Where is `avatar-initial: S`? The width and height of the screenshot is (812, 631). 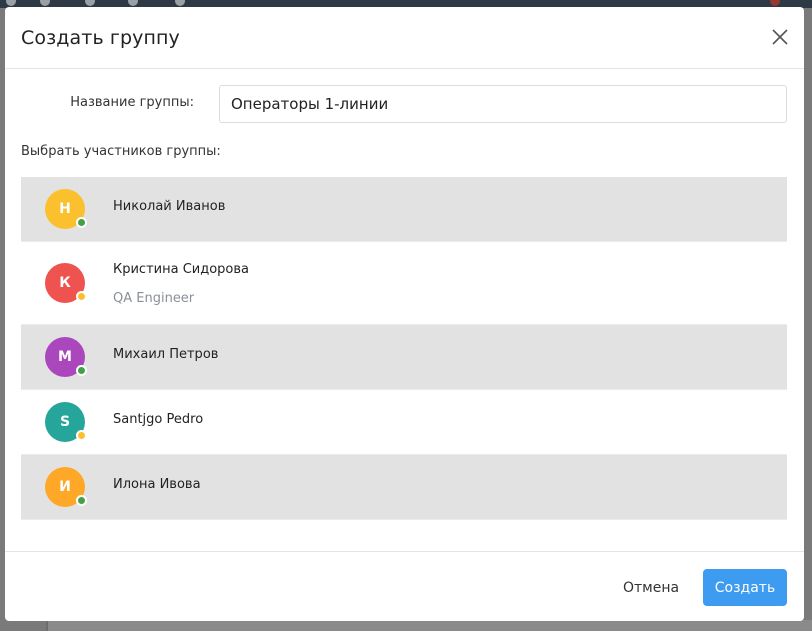
avatar-initial: S is located at coordinates (65, 422).